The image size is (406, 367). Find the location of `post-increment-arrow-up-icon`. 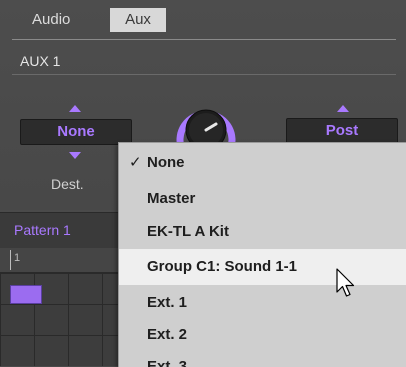

post-increment-arrow-up-icon is located at coordinates (343, 108).